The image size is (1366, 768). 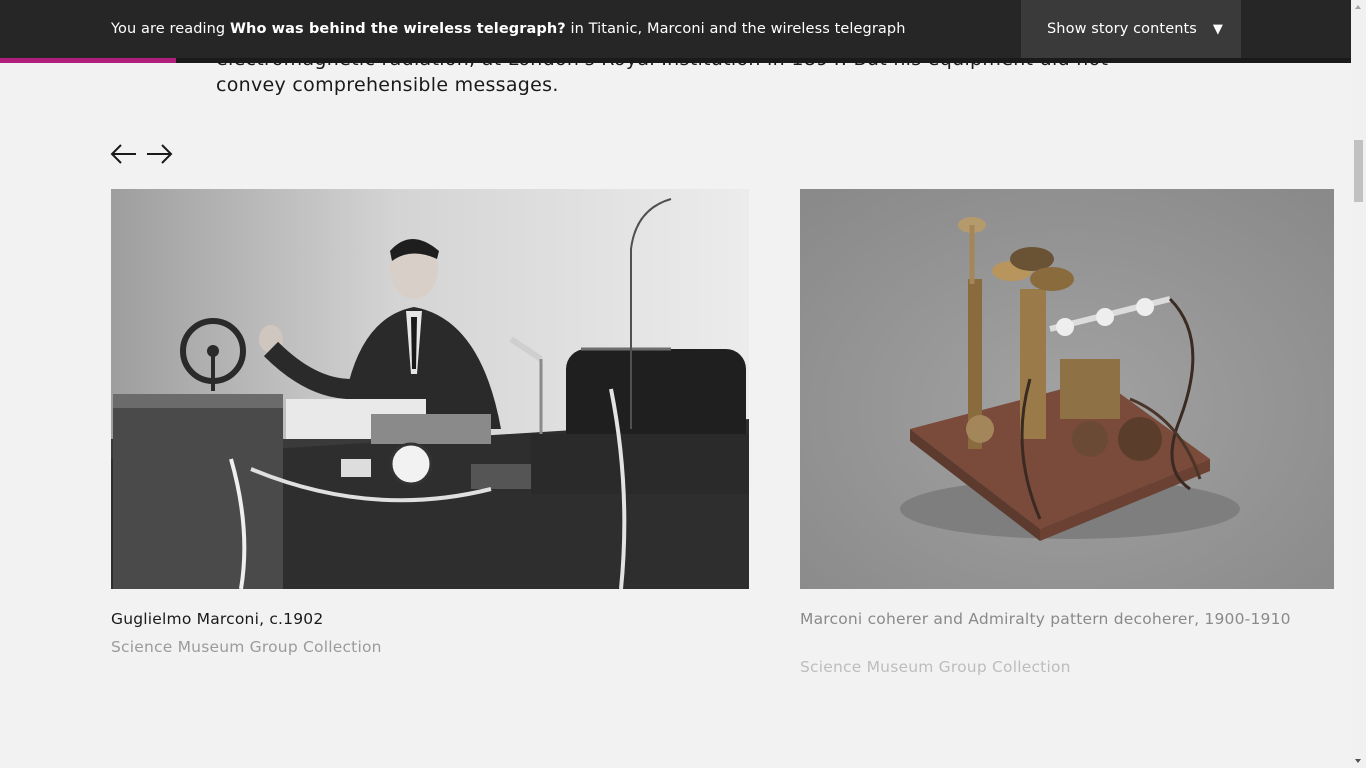 What do you see at coordinates (675, 60) in the screenshot?
I see `reading-progress-bar` at bounding box center [675, 60].